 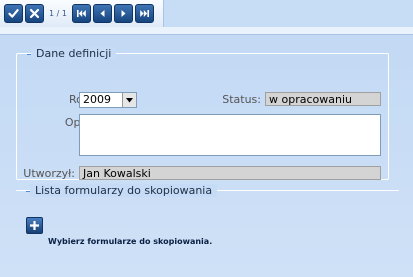 What do you see at coordinates (129, 100) in the screenshot?
I see `chevron-down-icon` at bounding box center [129, 100].